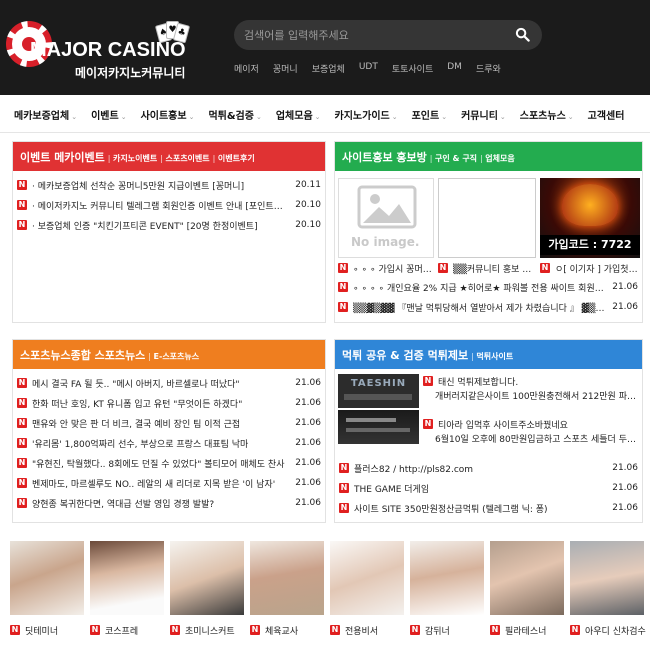  I want to click on sports-sub: E-스포츠뉴스, so click(173, 356).